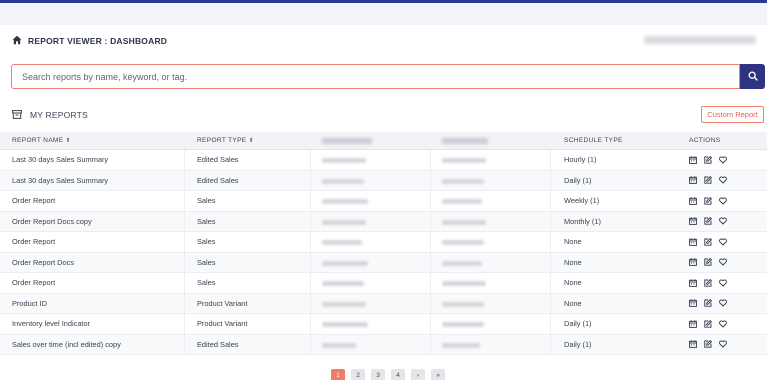 The width and height of the screenshot is (767, 380). Describe the element at coordinates (225, 141) in the screenshot. I see `column-header-report-type: REPORT TYPE ⬍` at that location.